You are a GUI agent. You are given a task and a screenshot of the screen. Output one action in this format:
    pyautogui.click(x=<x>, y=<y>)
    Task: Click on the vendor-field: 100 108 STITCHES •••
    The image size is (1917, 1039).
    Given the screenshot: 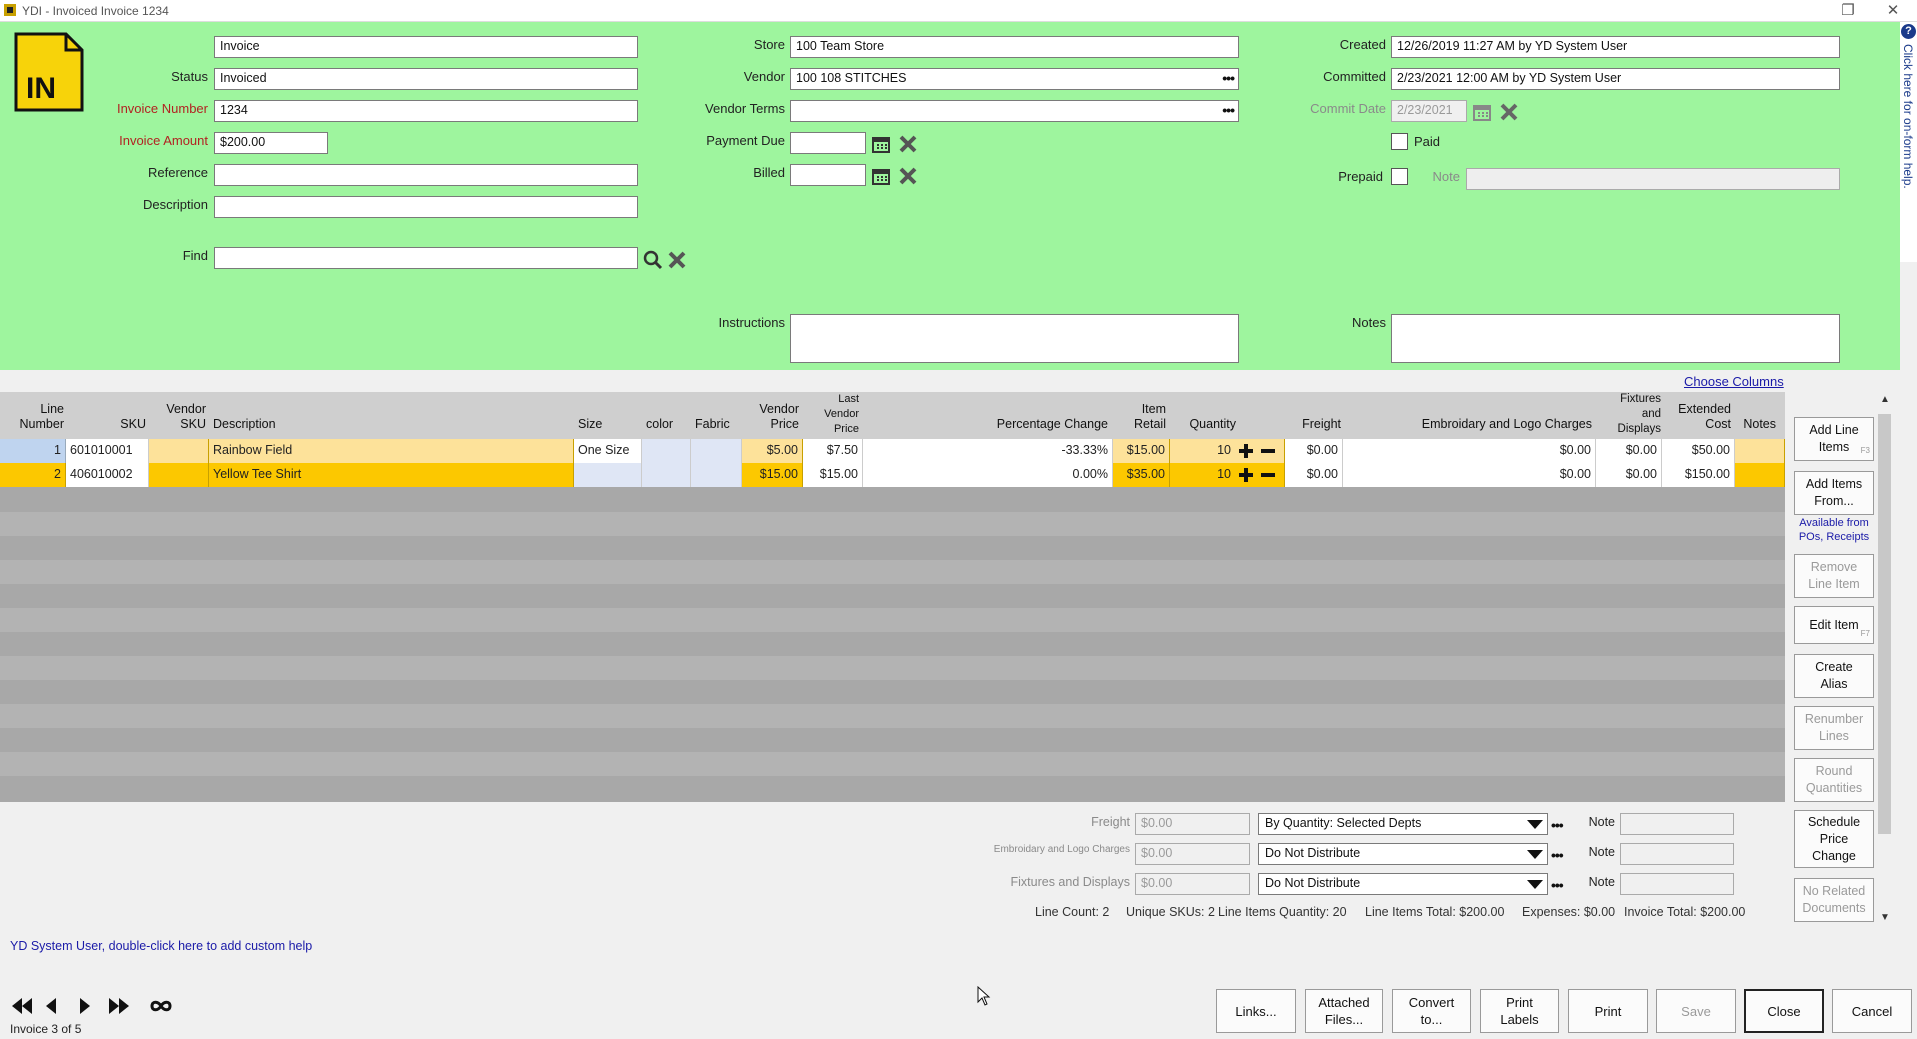 What is the action you would take?
    pyautogui.click(x=1014, y=79)
    